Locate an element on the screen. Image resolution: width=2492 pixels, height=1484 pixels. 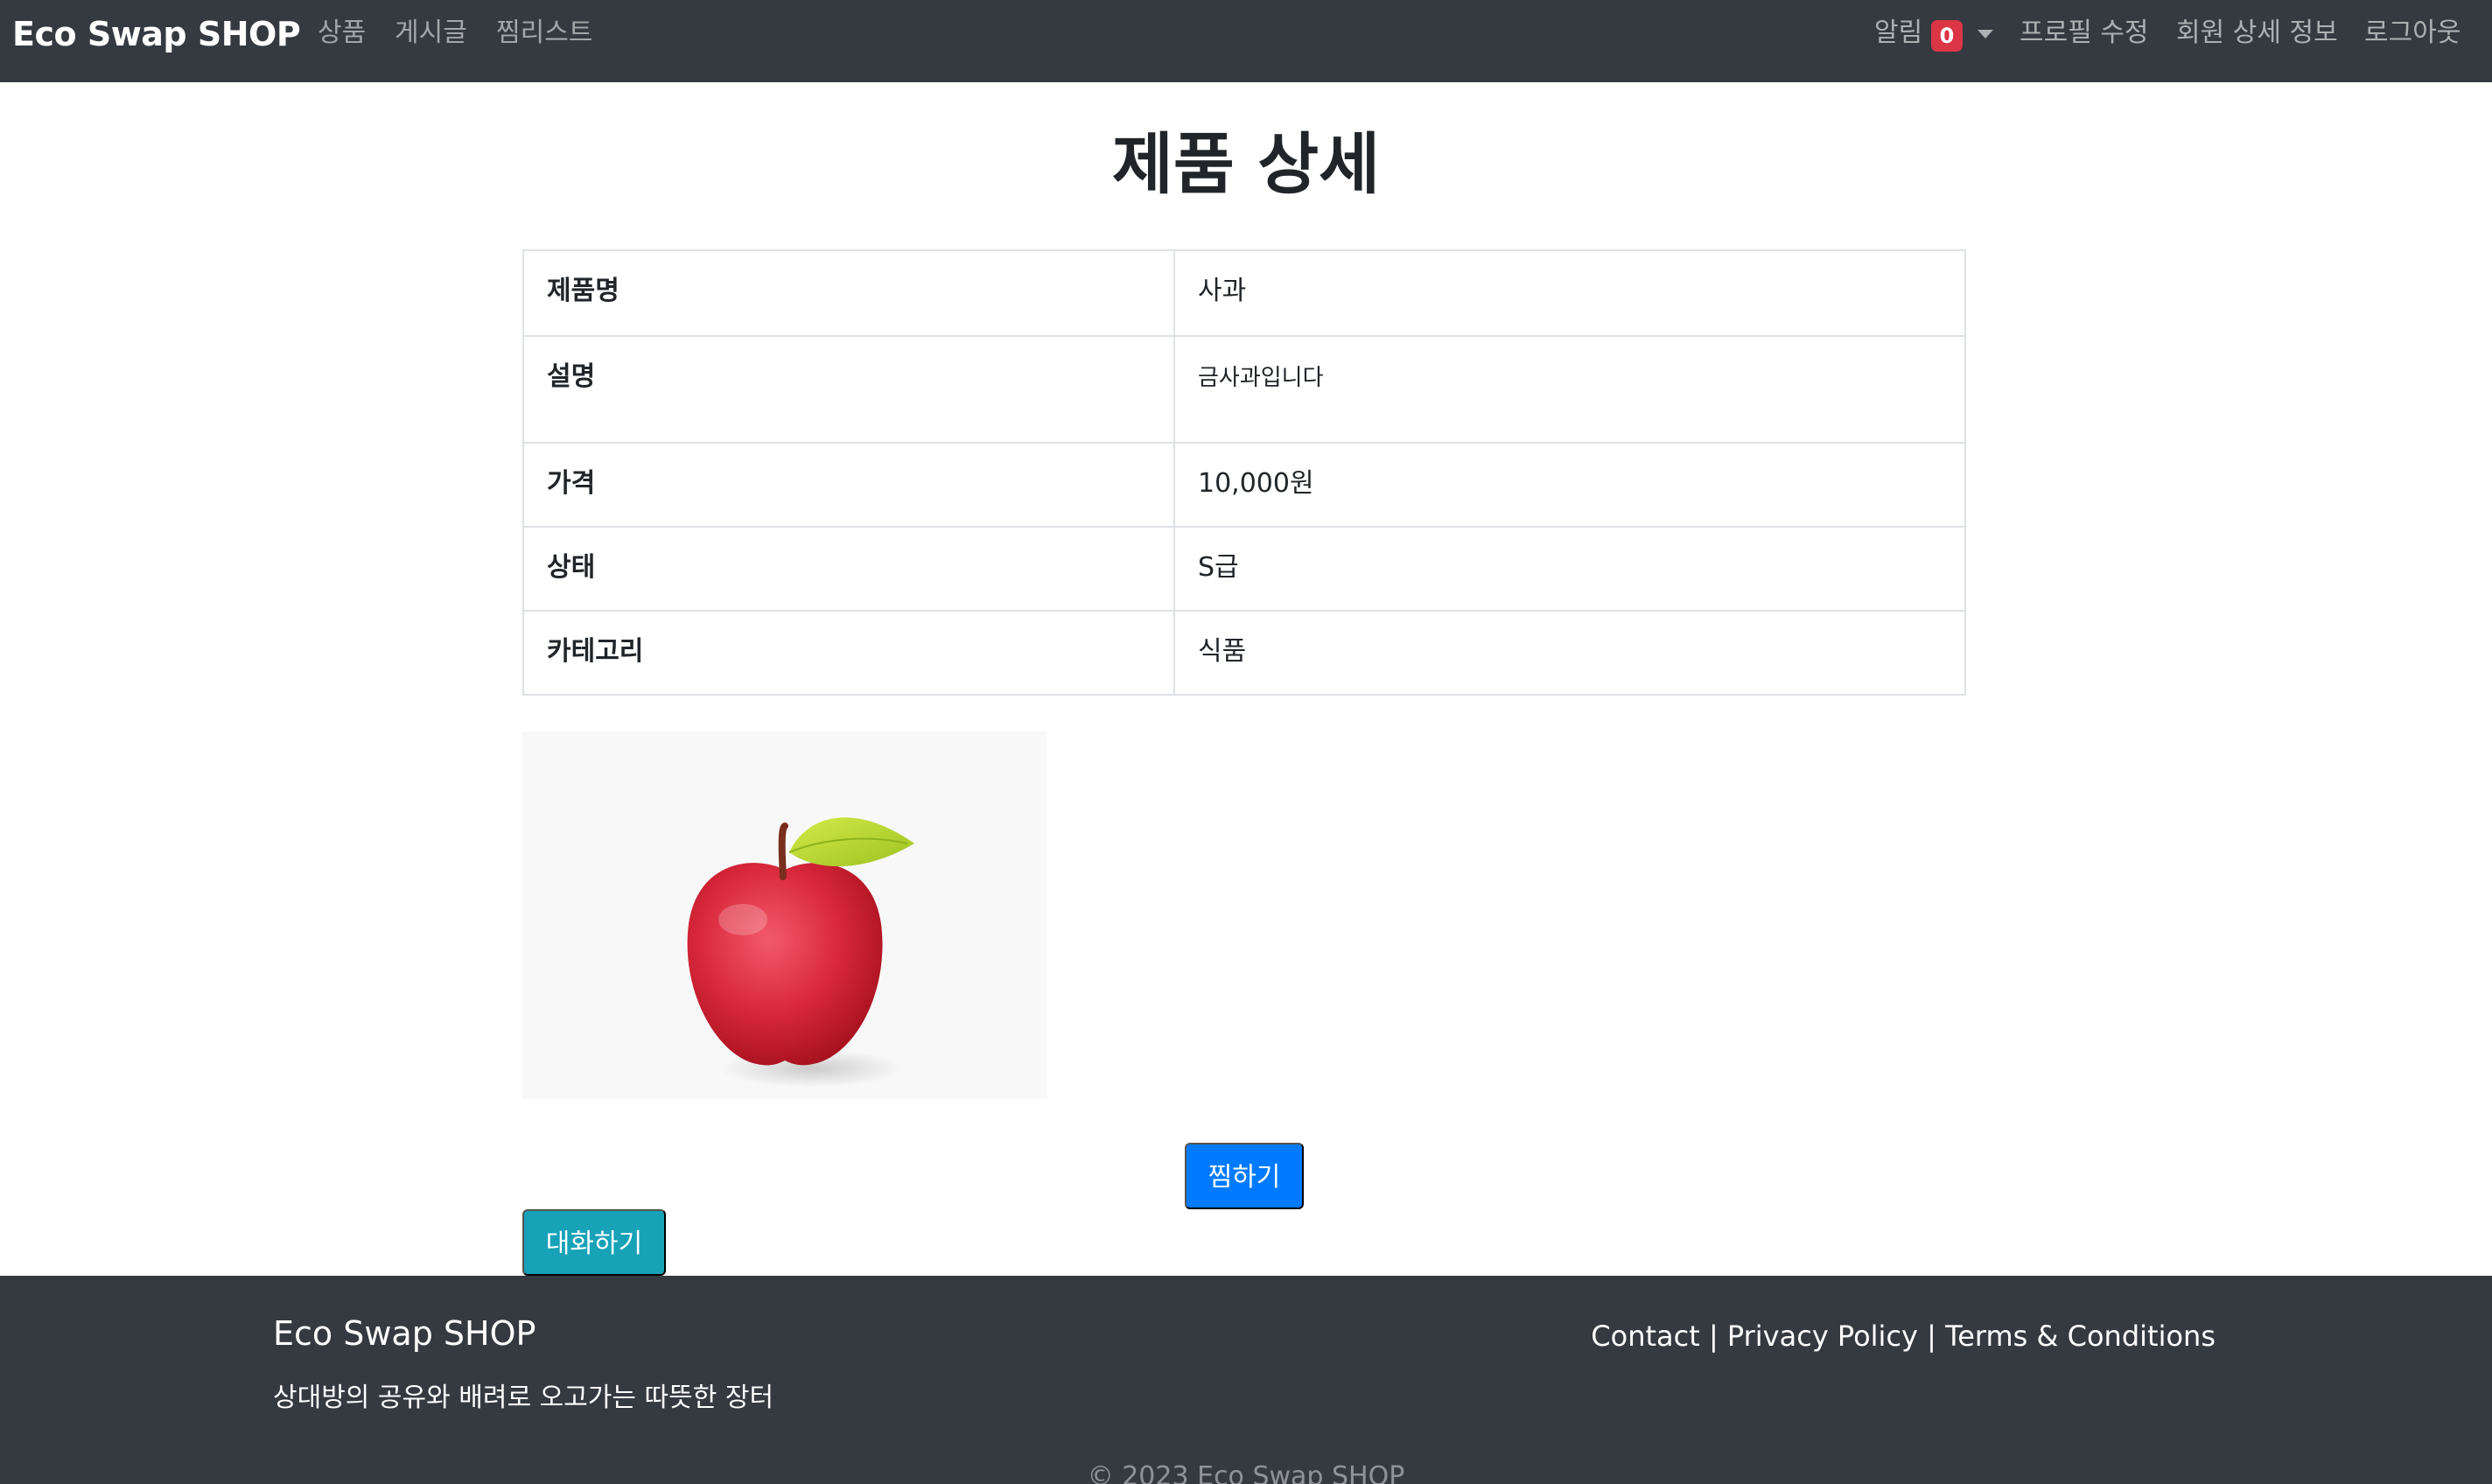
footer-brand: Eco Swap SHOP is located at coordinates (404, 1333).